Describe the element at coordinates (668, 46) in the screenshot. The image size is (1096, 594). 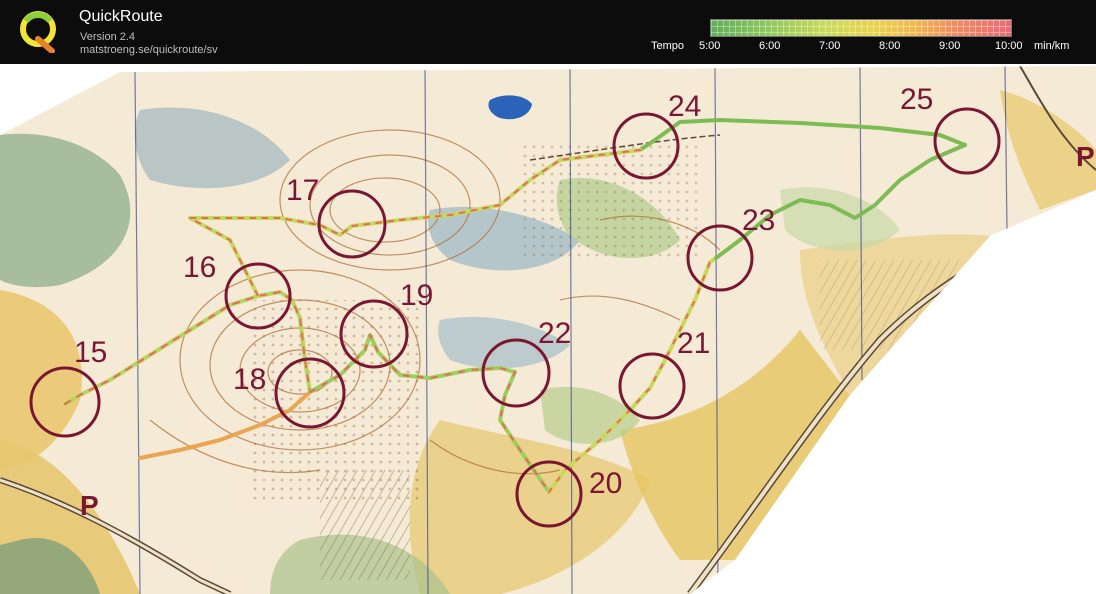
I see `pace-scale-label: Tempo` at that location.